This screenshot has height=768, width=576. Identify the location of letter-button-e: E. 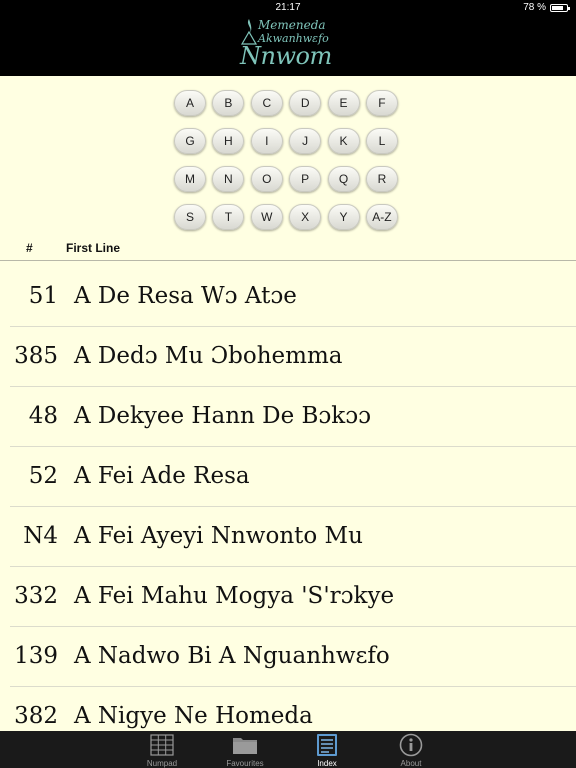
(343, 103).